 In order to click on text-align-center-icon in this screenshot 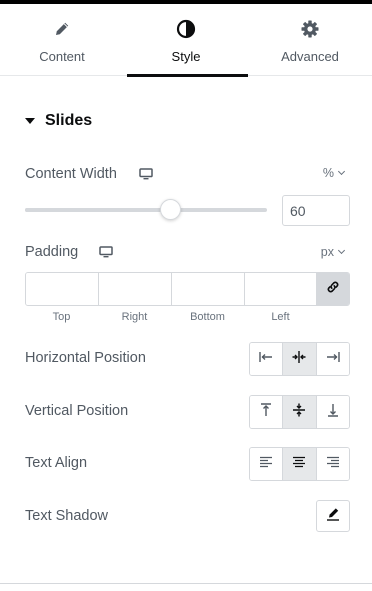, I will do `click(299, 464)`.